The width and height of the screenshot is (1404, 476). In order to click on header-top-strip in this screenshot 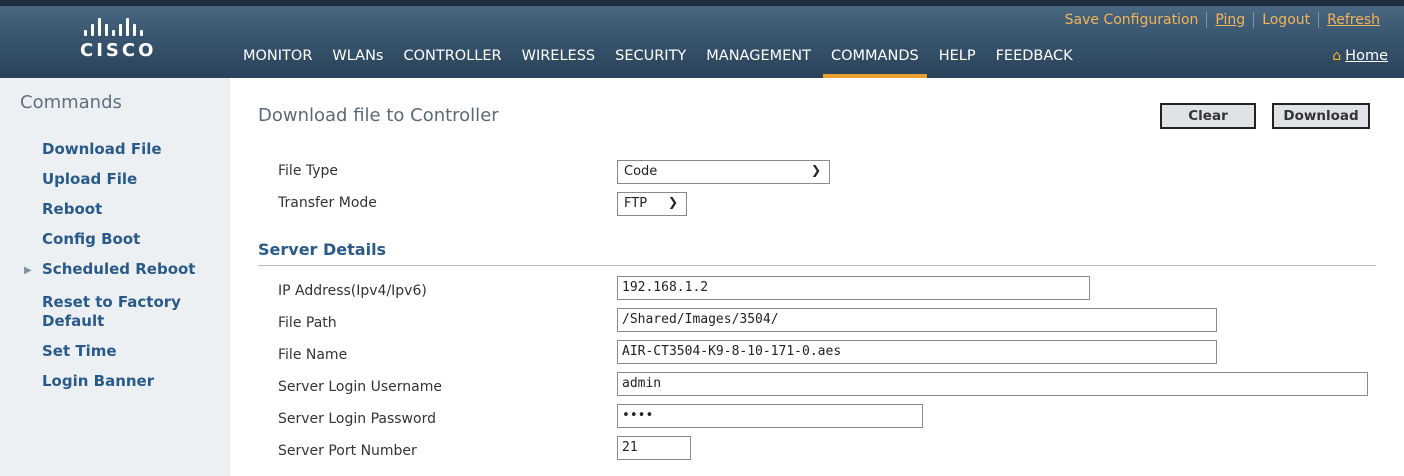, I will do `click(702, 3)`.